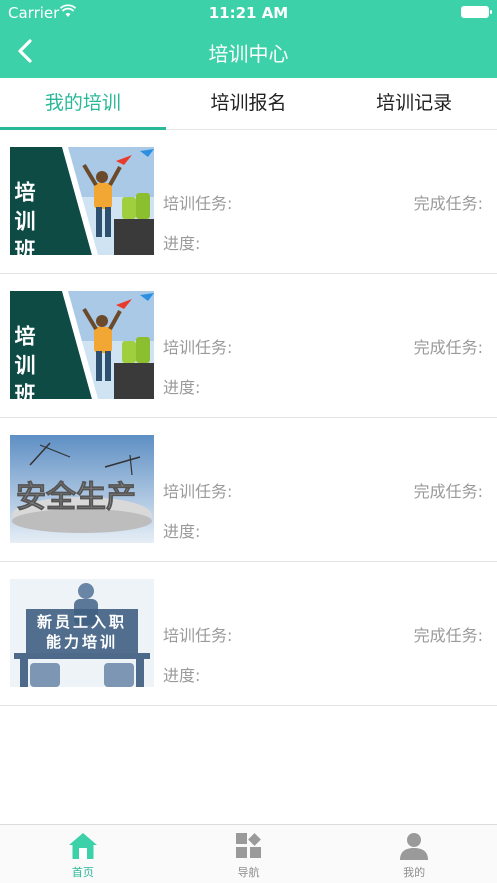  I want to click on nav-mine-label: 我的, so click(414, 872).